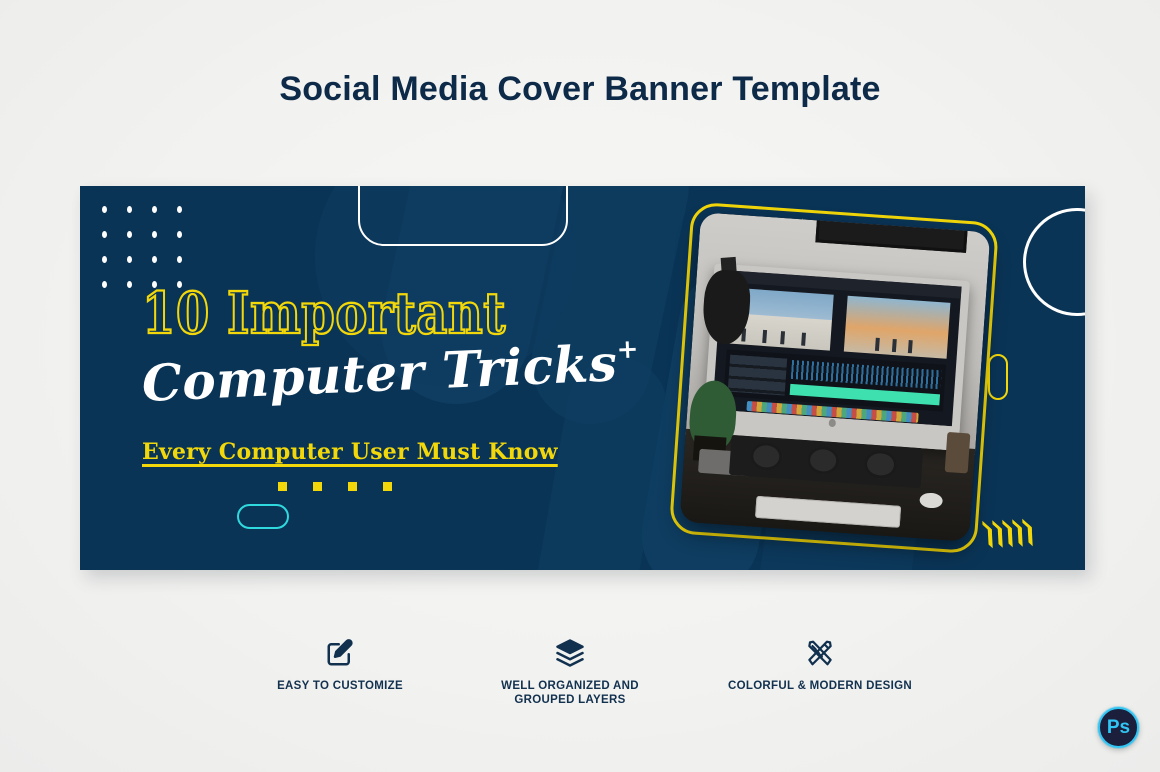 The height and width of the screenshot is (772, 1160). I want to click on banner-photo, so click(834, 378).